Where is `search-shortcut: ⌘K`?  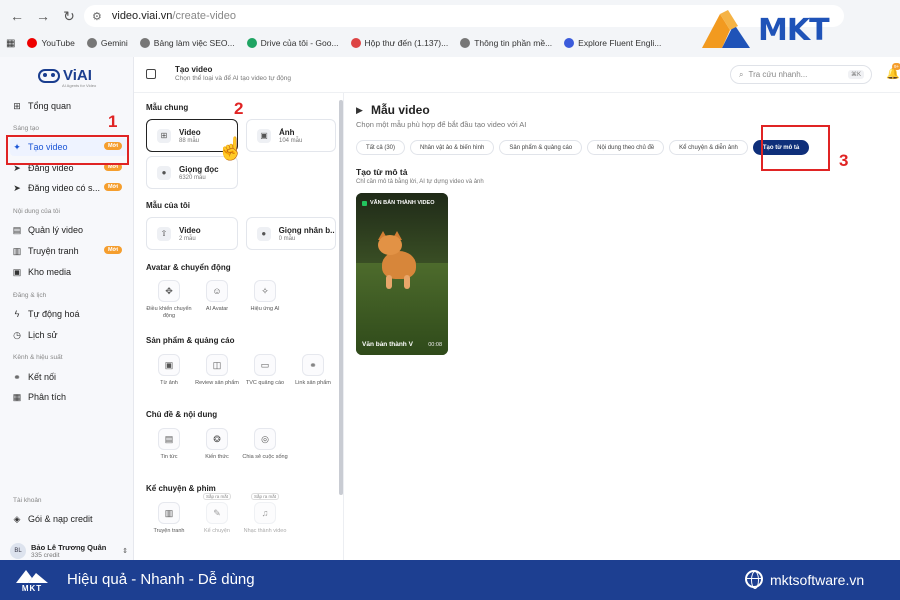 search-shortcut: ⌘K is located at coordinates (855, 74).